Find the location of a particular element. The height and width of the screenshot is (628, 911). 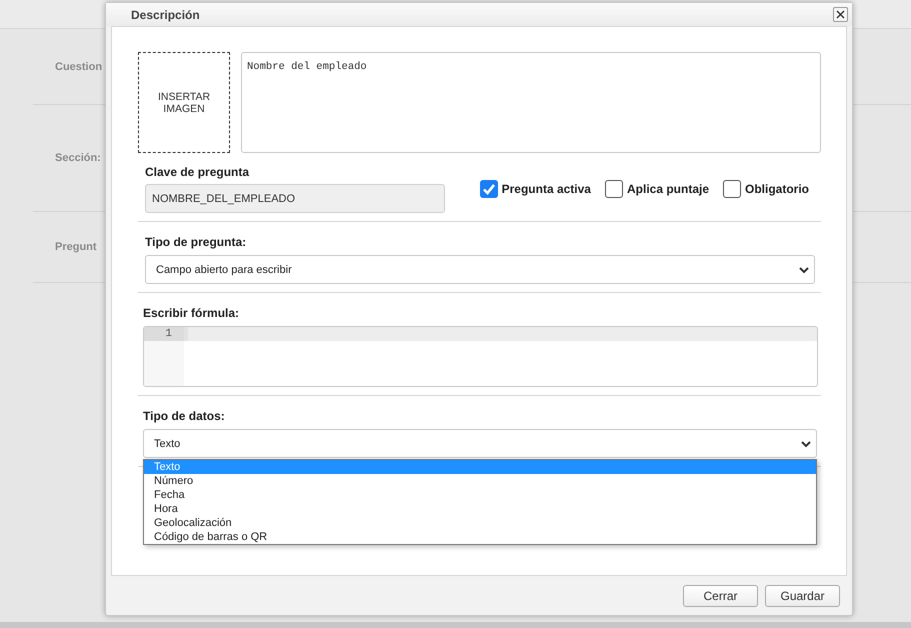

field-label: Tipo de pregunta: is located at coordinates (196, 242).